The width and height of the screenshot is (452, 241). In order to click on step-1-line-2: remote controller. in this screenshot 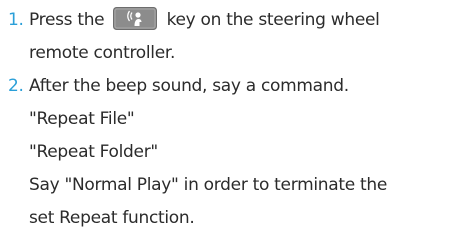, I will do `click(102, 53)`.